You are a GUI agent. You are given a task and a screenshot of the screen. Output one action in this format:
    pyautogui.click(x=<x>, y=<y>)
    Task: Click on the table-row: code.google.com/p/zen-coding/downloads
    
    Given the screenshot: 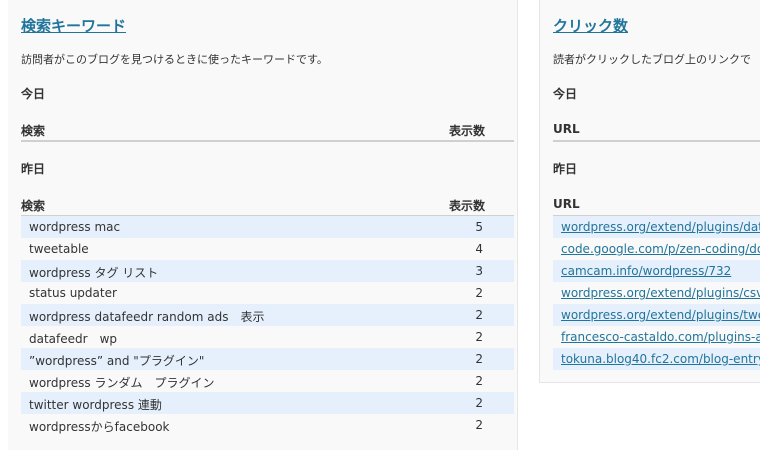 What is the action you would take?
    pyautogui.click(x=656, y=249)
    